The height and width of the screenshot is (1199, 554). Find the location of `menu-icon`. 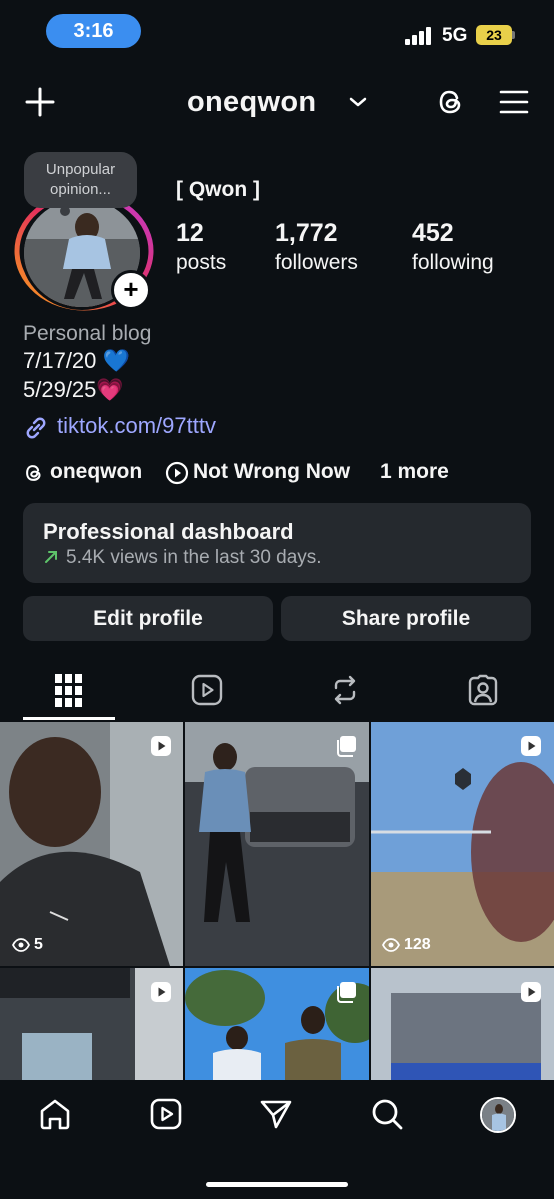

menu-icon is located at coordinates (514, 102).